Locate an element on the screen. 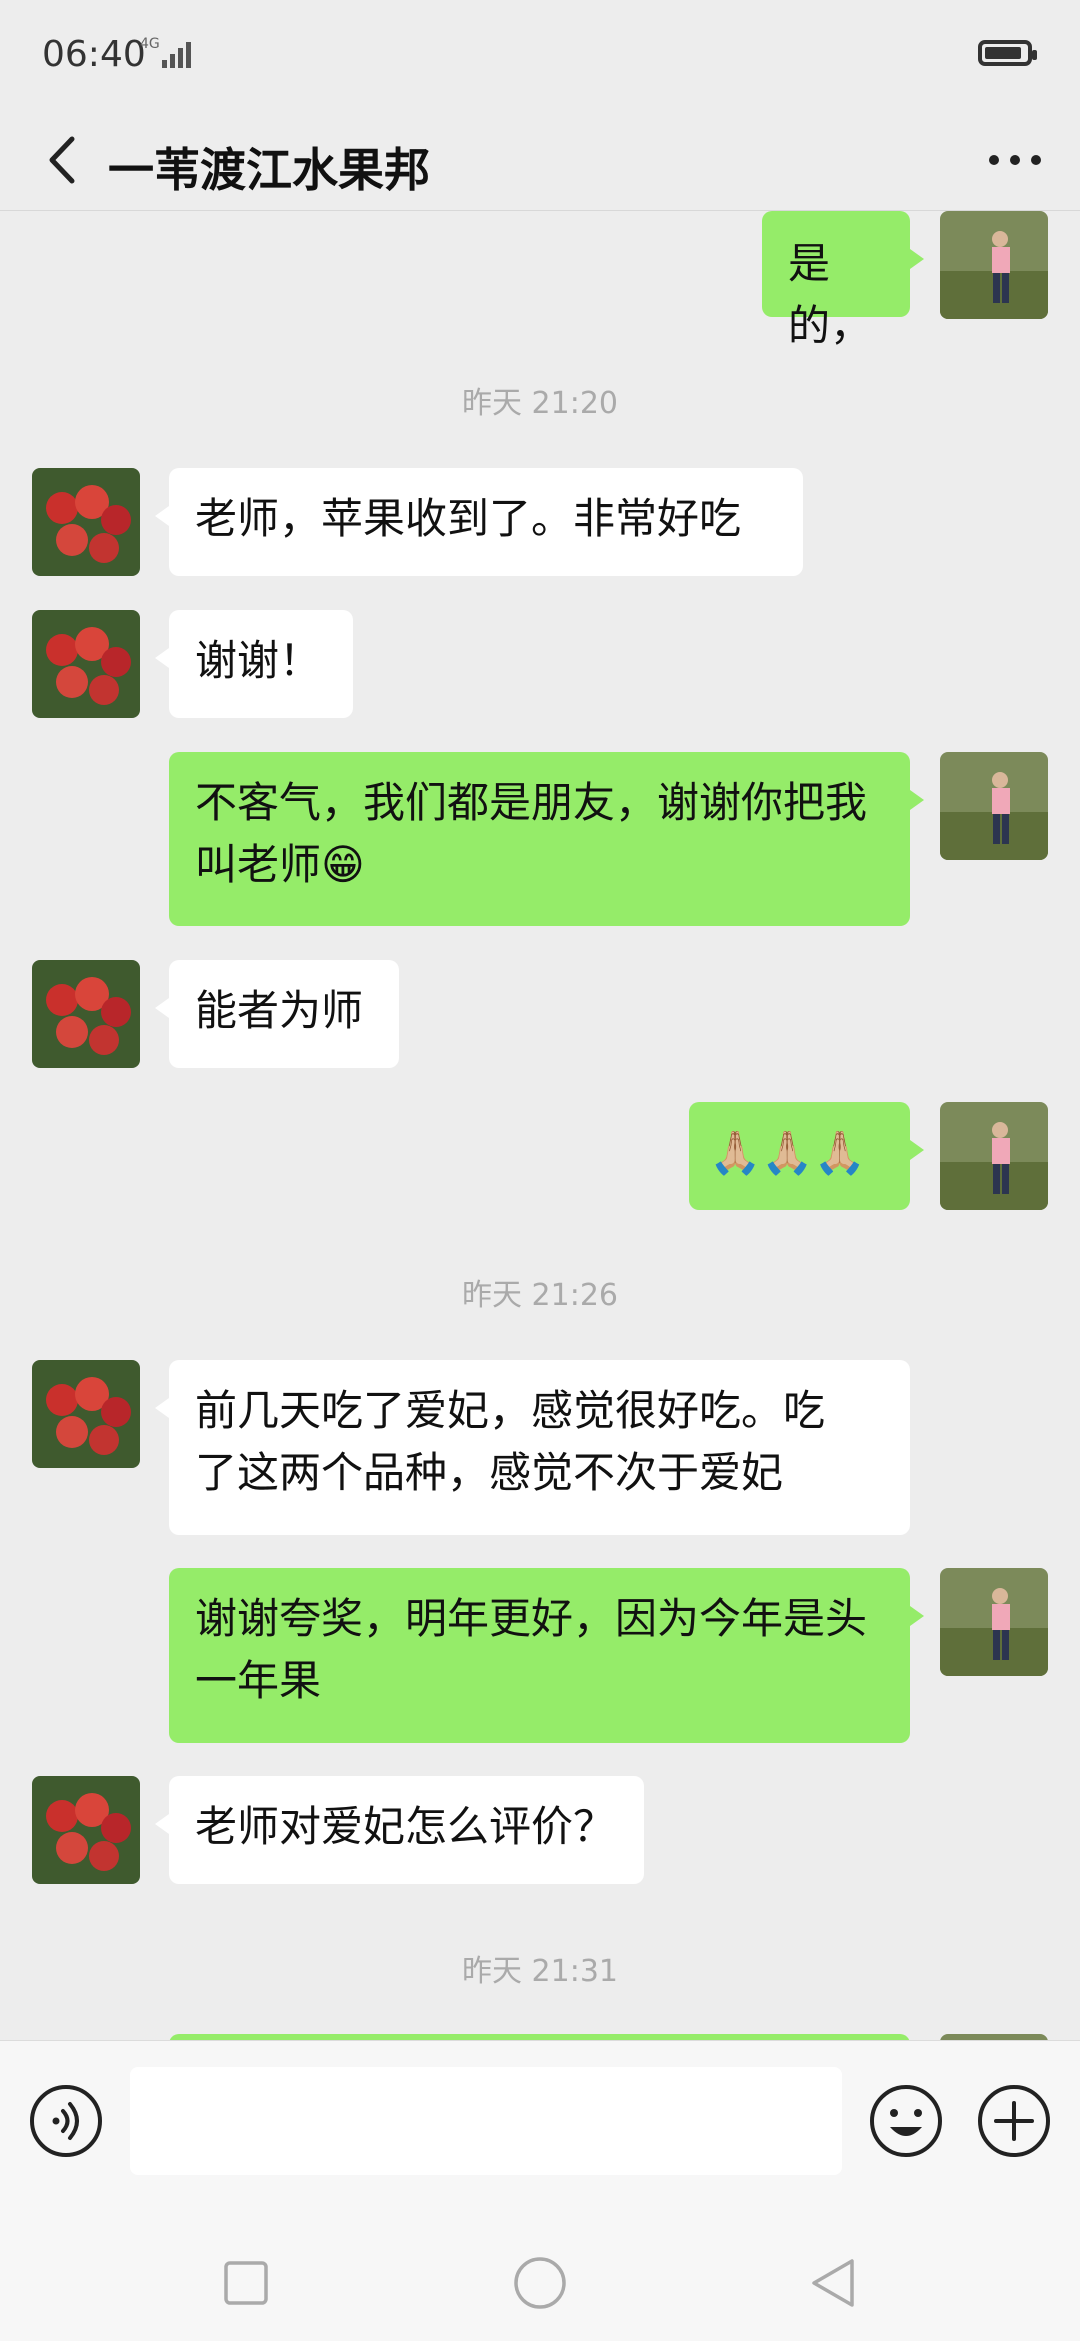  message-bubble-incoming: 前几天吃了爱妃，感觉很好吃。吃 了这两个品种，感觉不次于爱妃 is located at coordinates (532, 1447).